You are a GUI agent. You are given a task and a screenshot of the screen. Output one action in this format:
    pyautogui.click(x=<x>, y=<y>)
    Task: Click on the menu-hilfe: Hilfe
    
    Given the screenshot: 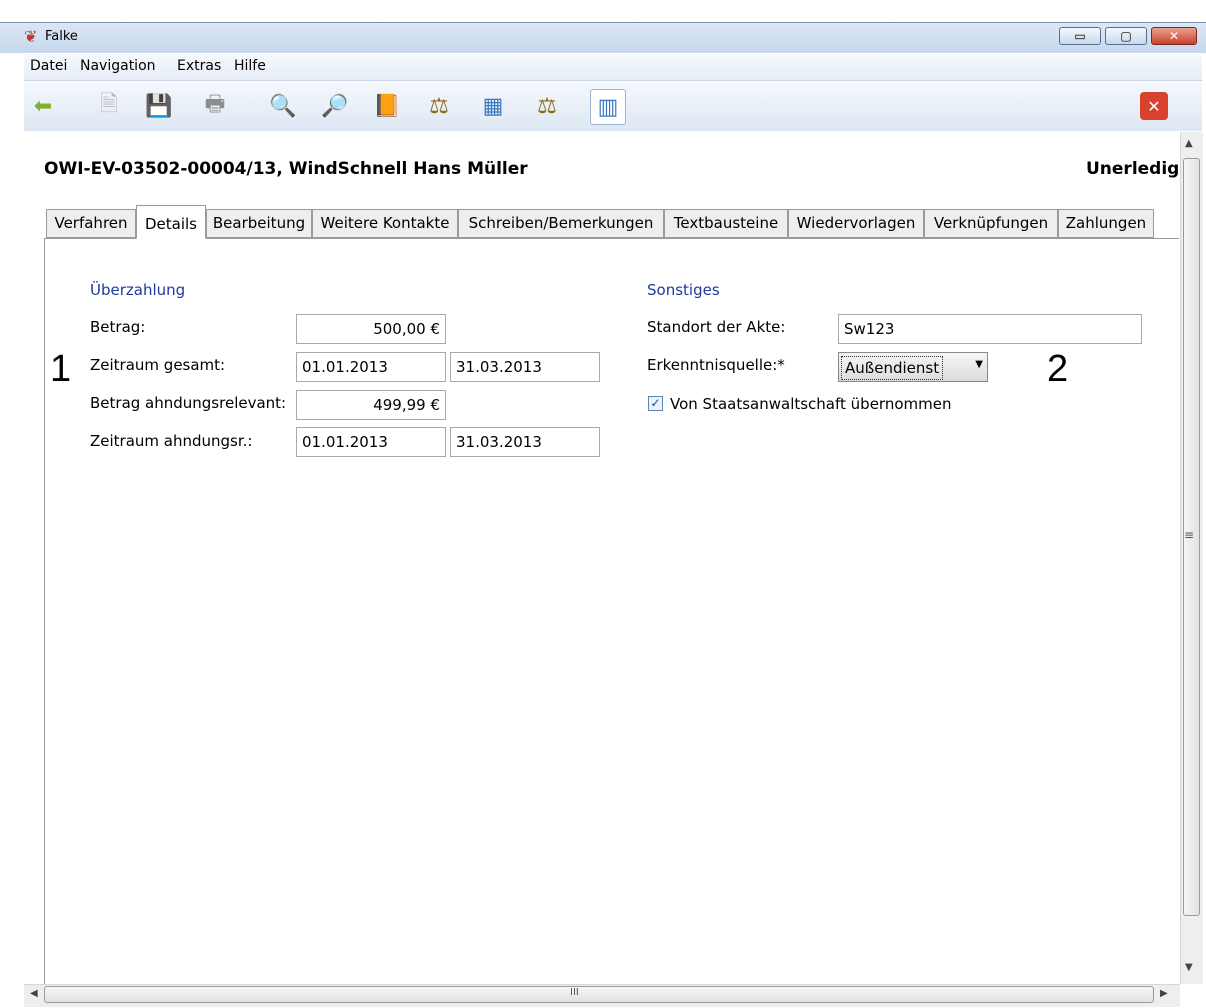 What is the action you would take?
    pyautogui.click(x=250, y=66)
    